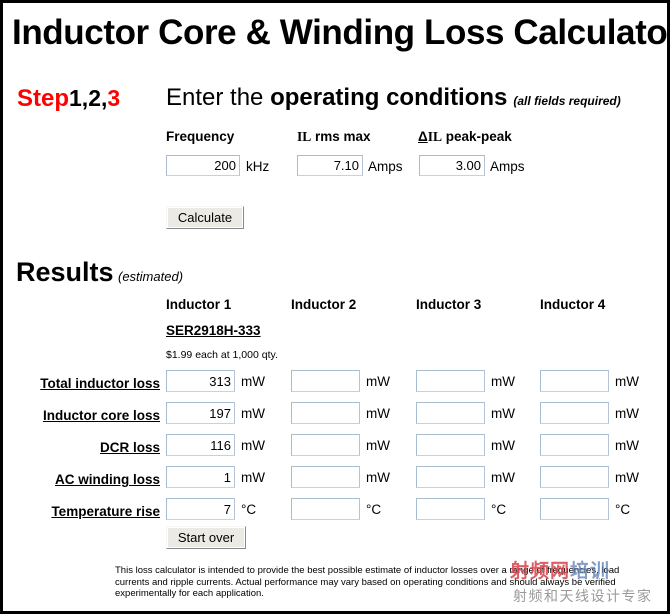  Describe the element at coordinates (330, 165) in the screenshot. I see `il-rms-max-input` at that location.